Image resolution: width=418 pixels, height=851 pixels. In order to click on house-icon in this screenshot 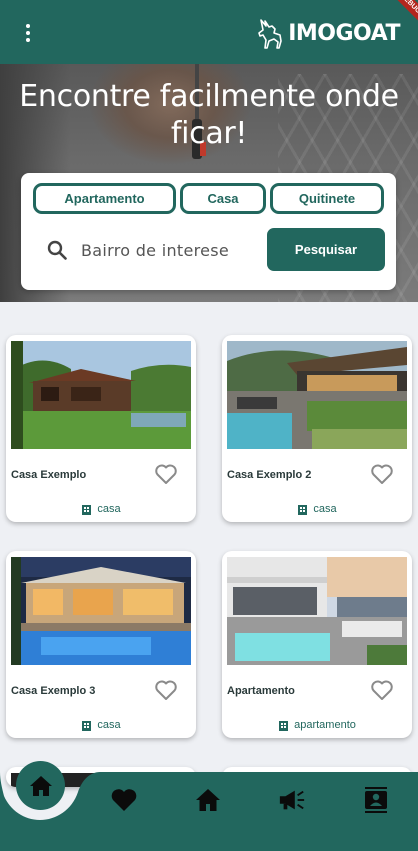, I will do `click(208, 800)`.